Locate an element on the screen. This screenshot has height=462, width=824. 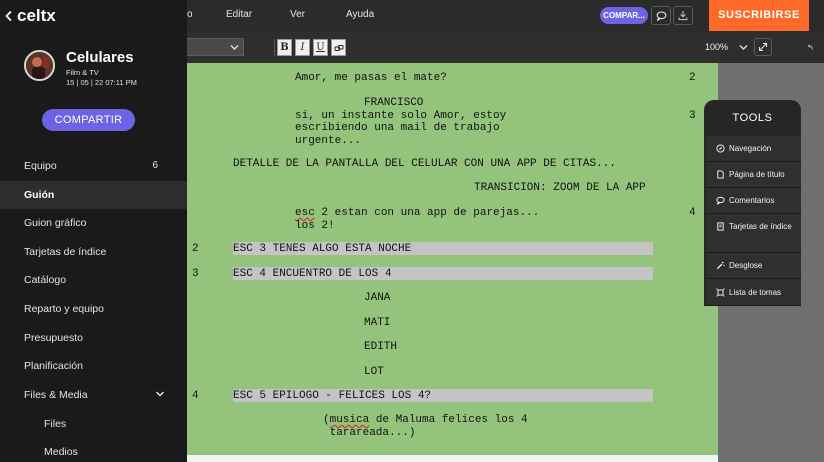
sidebar-item-medios: Medios is located at coordinates (93, 450).